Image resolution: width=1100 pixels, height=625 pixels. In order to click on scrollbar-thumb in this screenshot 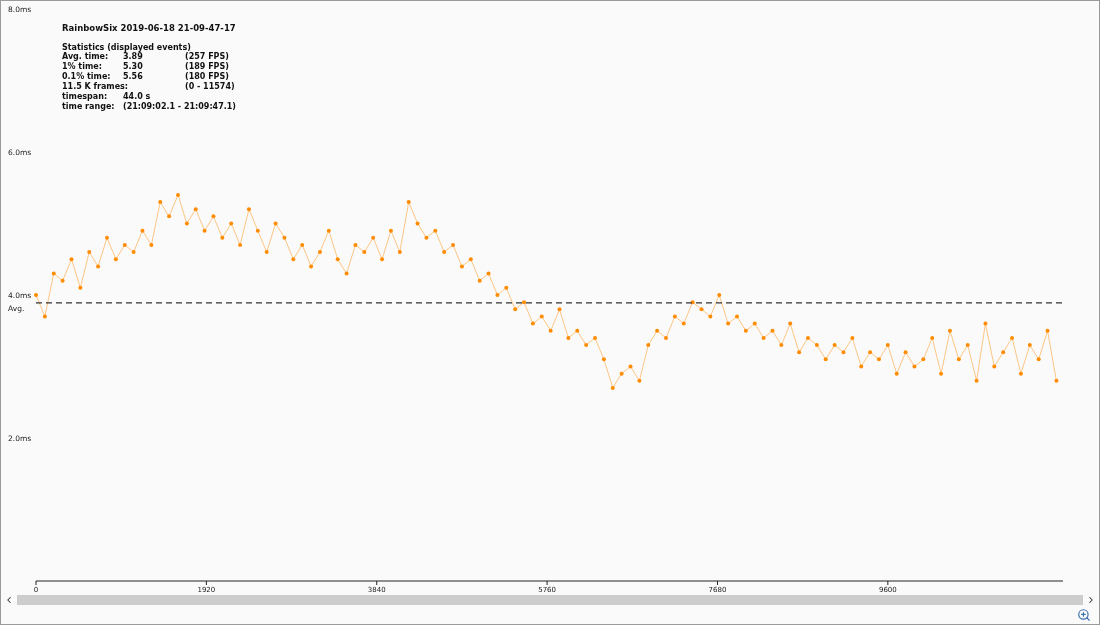, I will do `click(550, 600)`.